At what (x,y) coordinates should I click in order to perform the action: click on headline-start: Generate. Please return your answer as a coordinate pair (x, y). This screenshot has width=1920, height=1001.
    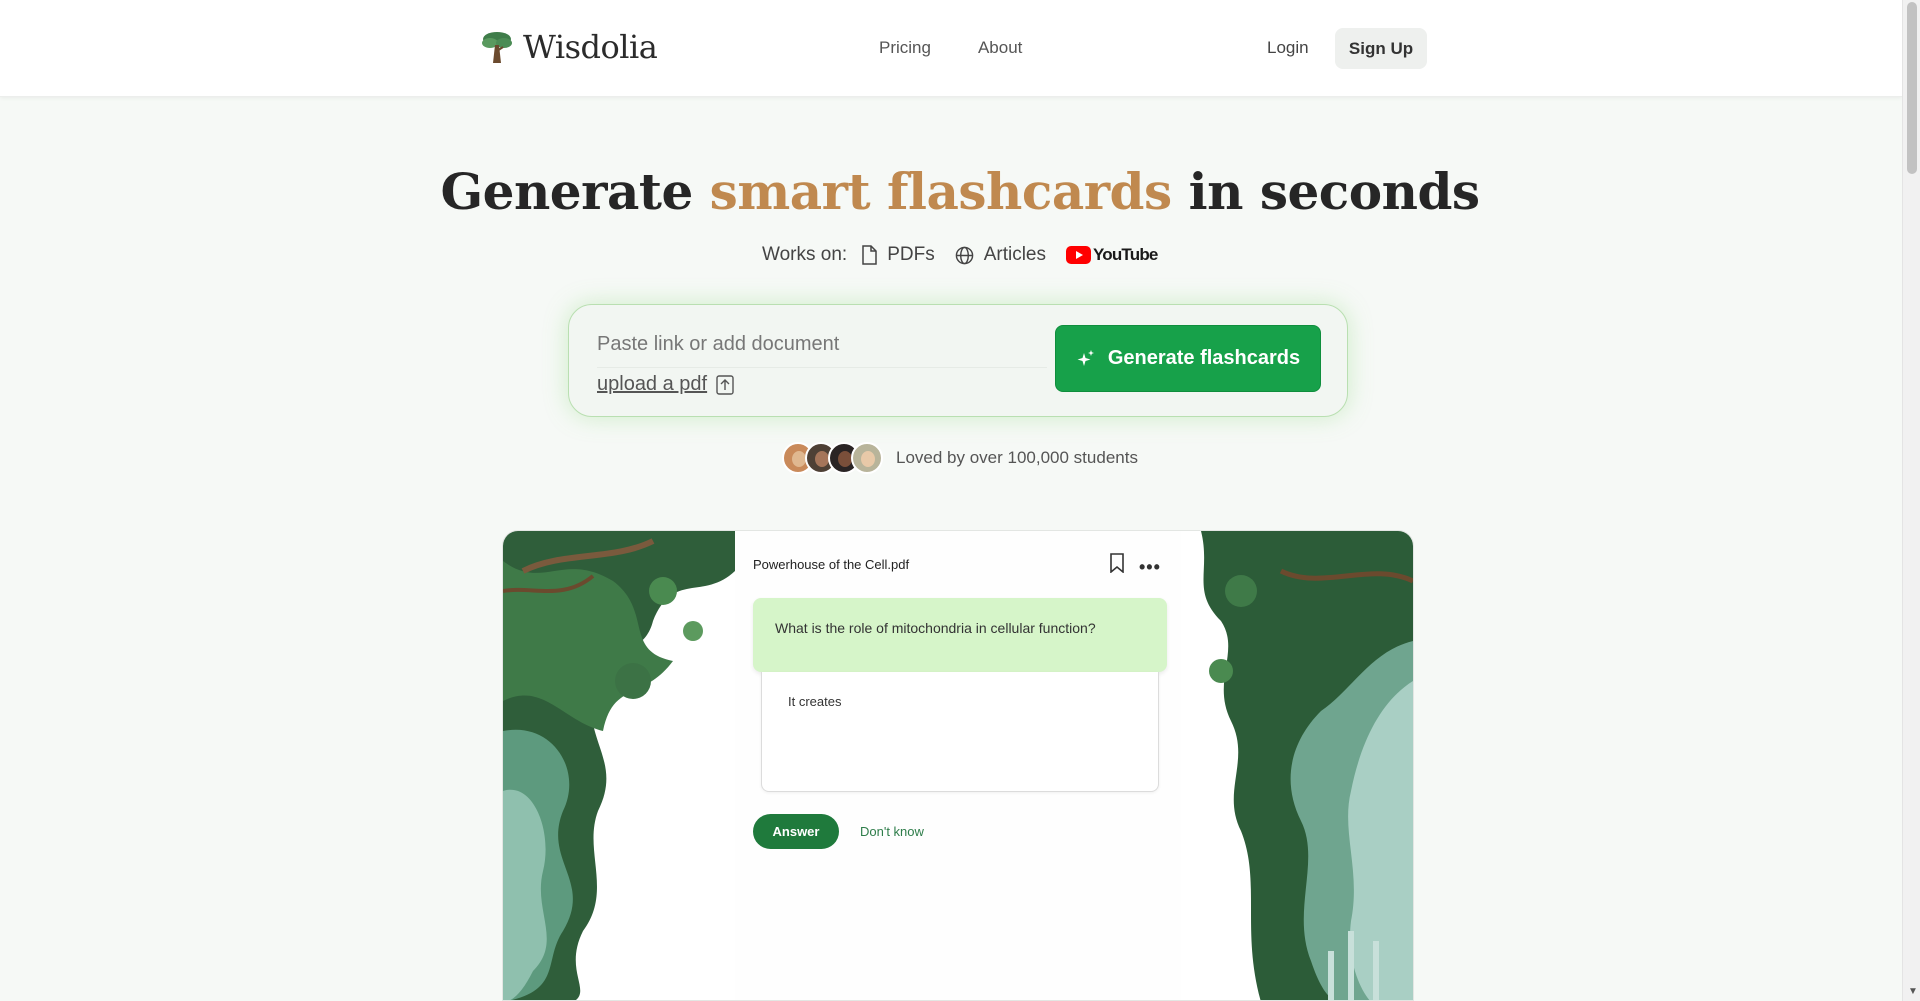
    Looking at the image, I should click on (575, 191).